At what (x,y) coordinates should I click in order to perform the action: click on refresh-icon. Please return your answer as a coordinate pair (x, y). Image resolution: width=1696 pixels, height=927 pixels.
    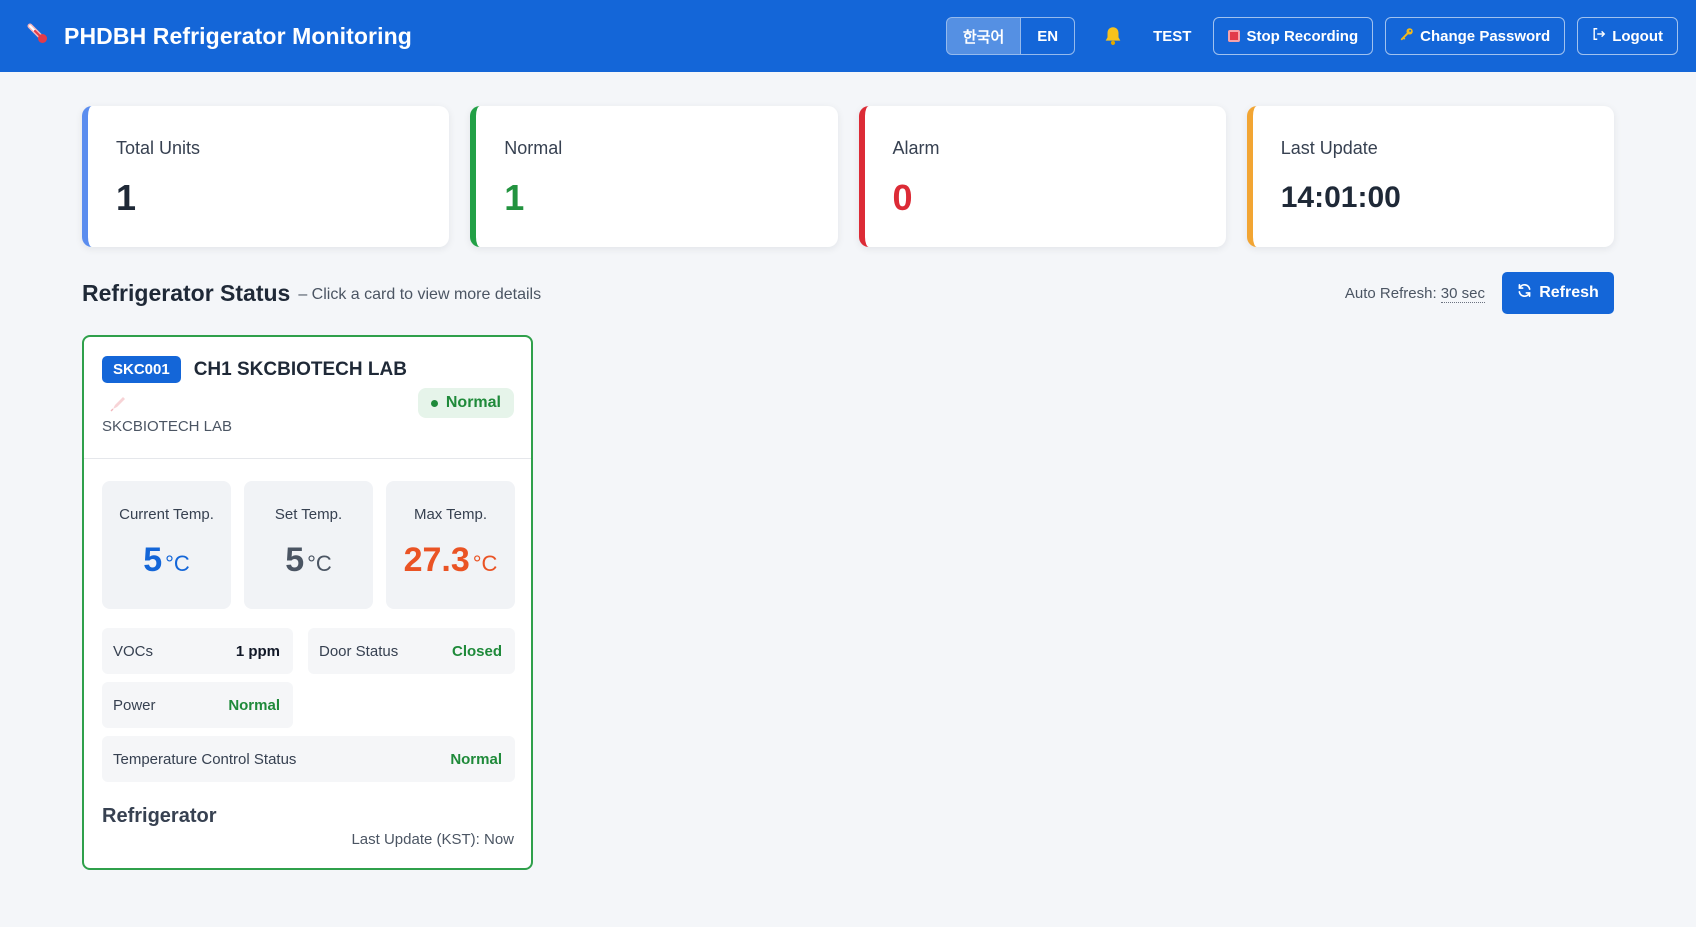
    Looking at the image, I should click on (1524, 293).